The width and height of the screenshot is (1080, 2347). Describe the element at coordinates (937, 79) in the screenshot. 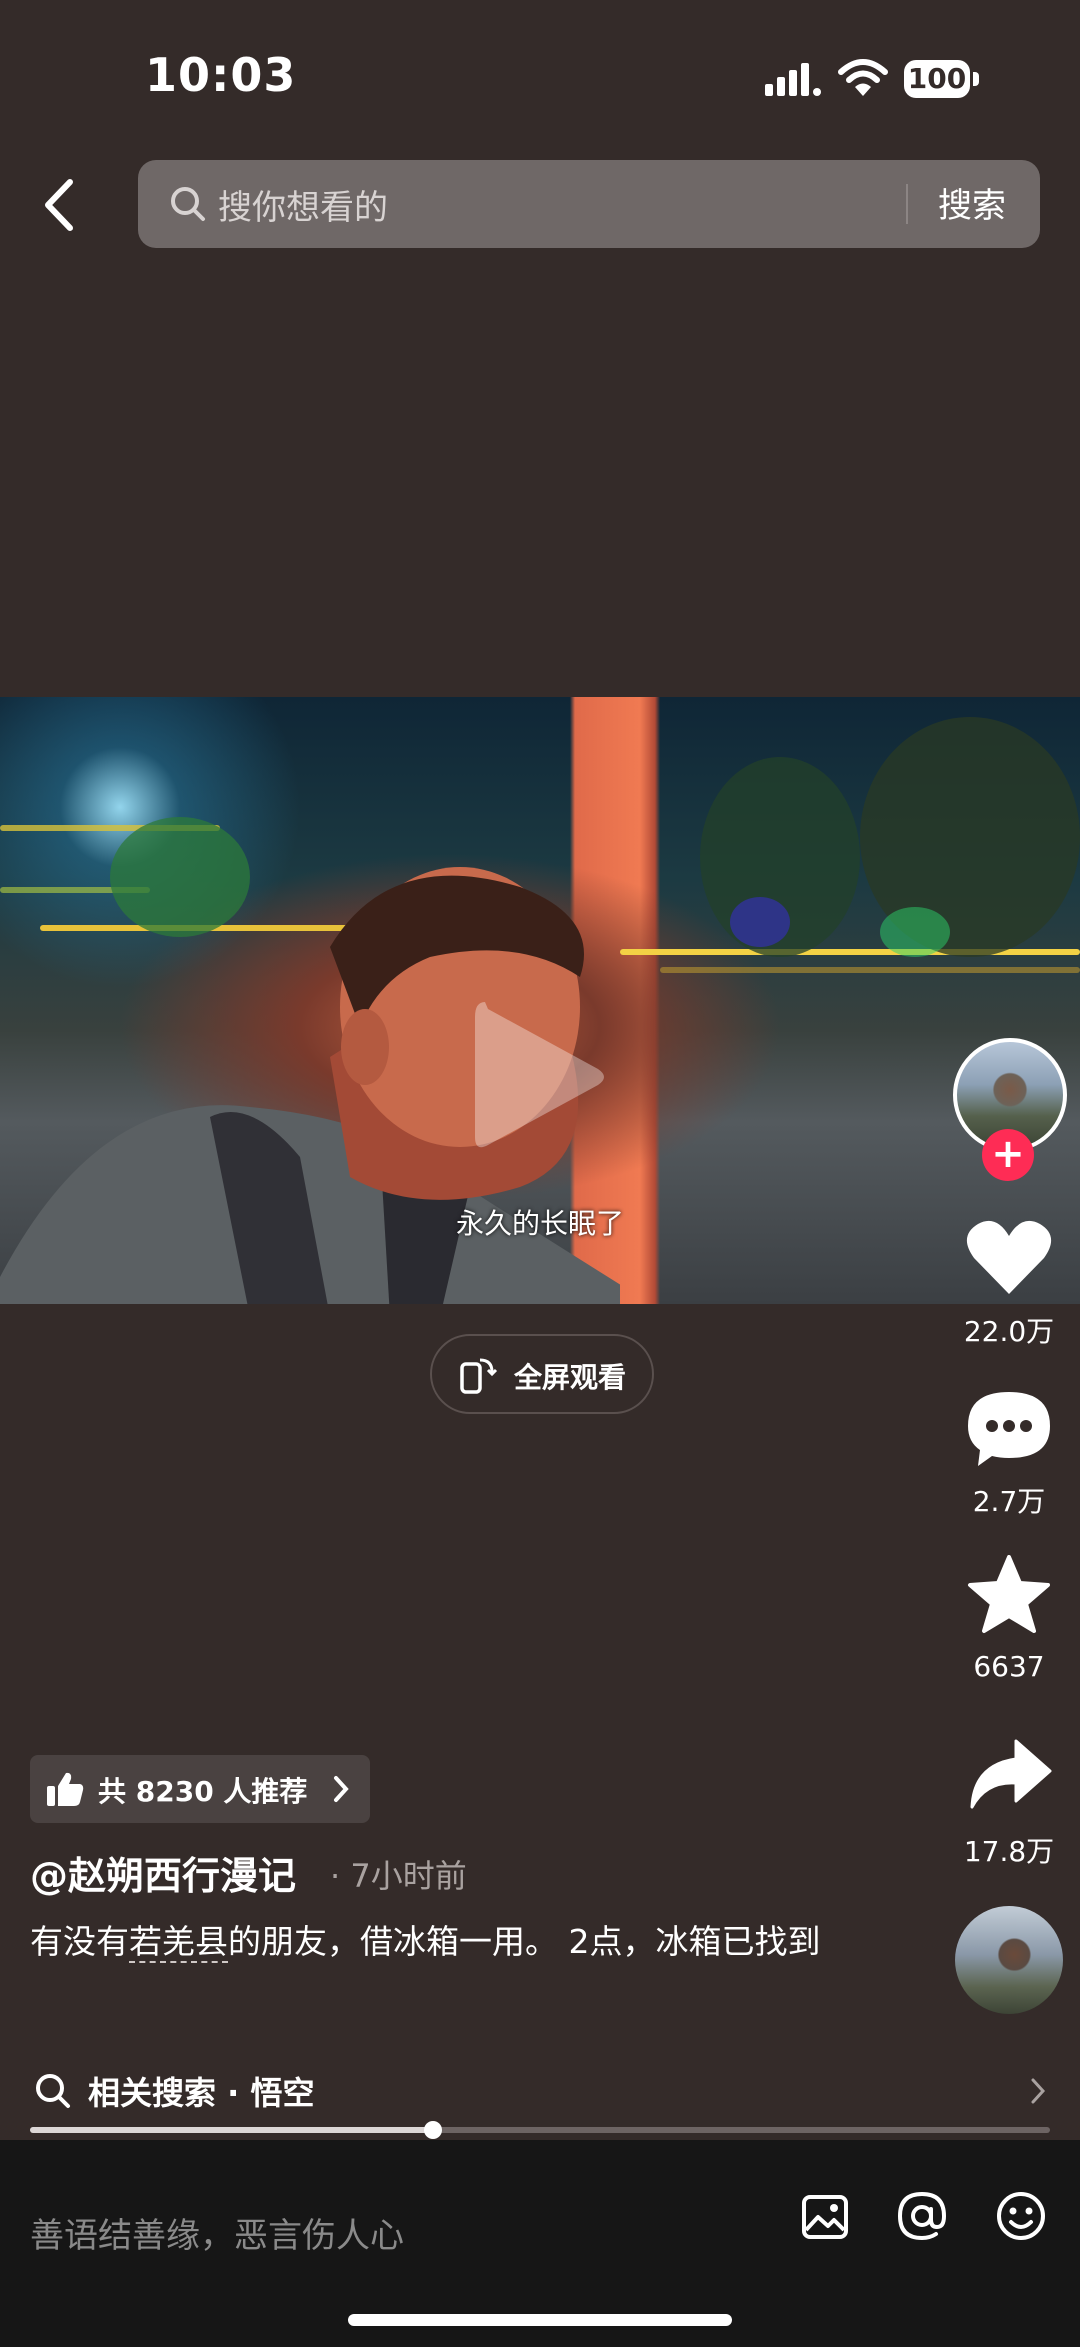

I see `battery-level: 100` at that location.